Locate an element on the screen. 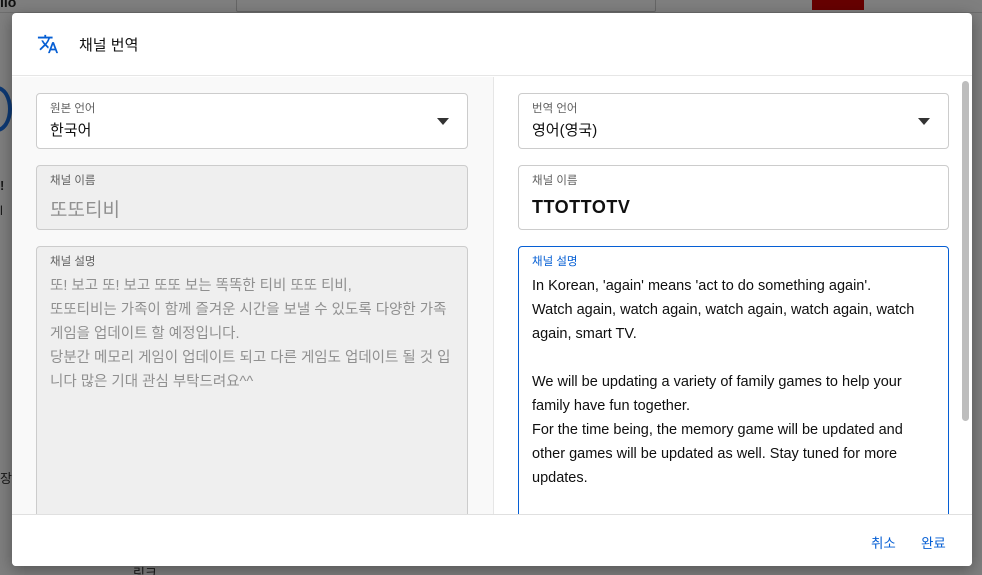  dialog-title: 채널 번역 is located at coordinates (109, 45).